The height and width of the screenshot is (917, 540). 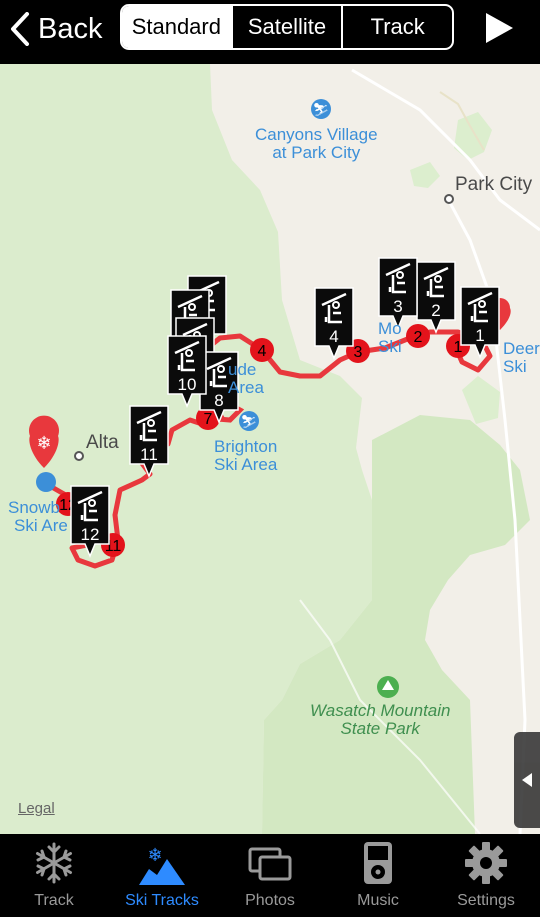 I want to click on segment-track: Track, so click(x=396, y=27).